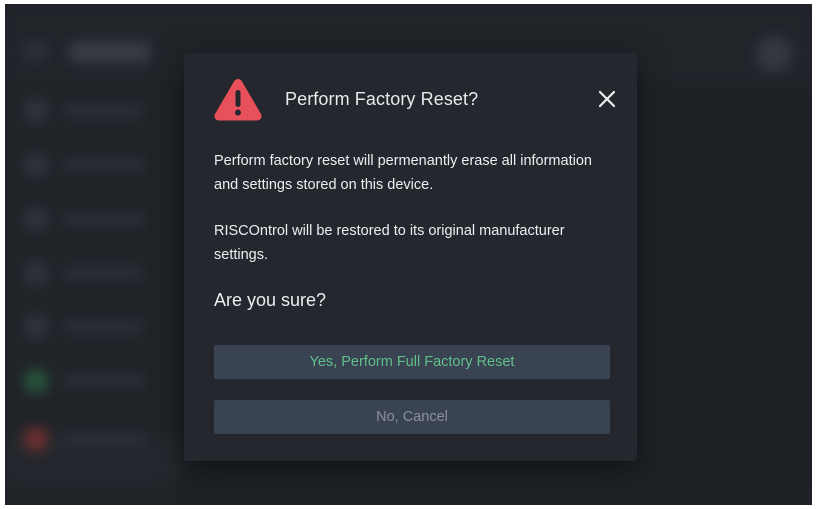  I want to click on cancel-button: No, Cancel, so click(412, 417).